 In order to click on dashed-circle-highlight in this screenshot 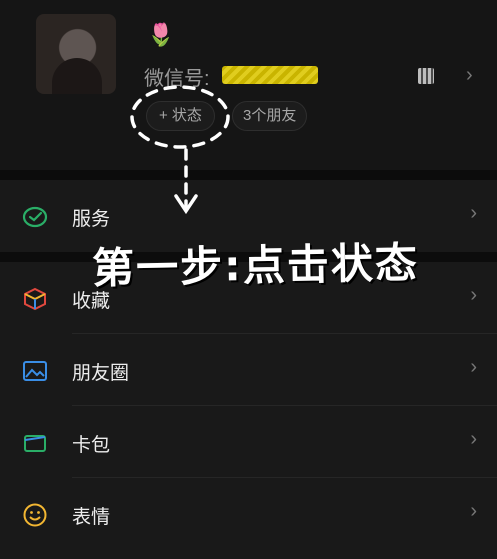, I will do `click(180, 117)`.